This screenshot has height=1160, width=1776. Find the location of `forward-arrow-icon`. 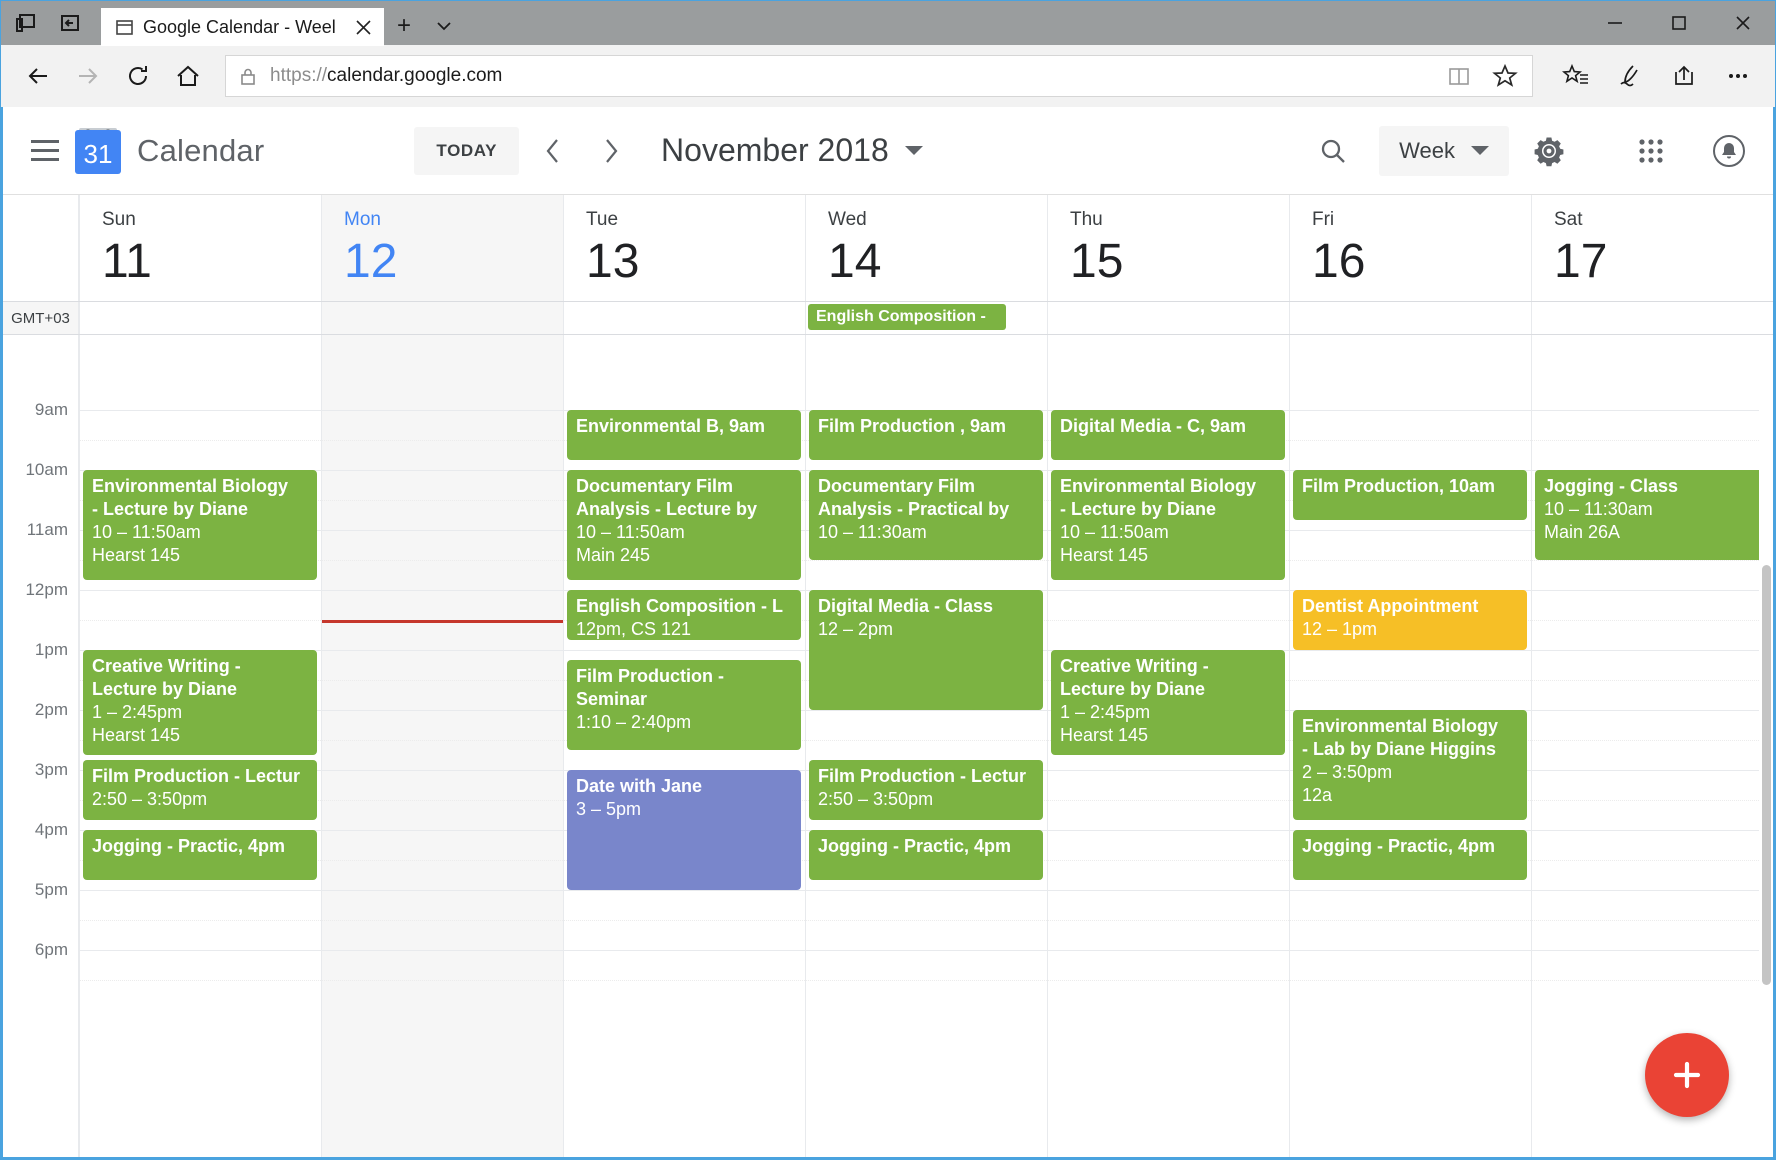

forward-arrow-icon is located at coordinates (88, 76).